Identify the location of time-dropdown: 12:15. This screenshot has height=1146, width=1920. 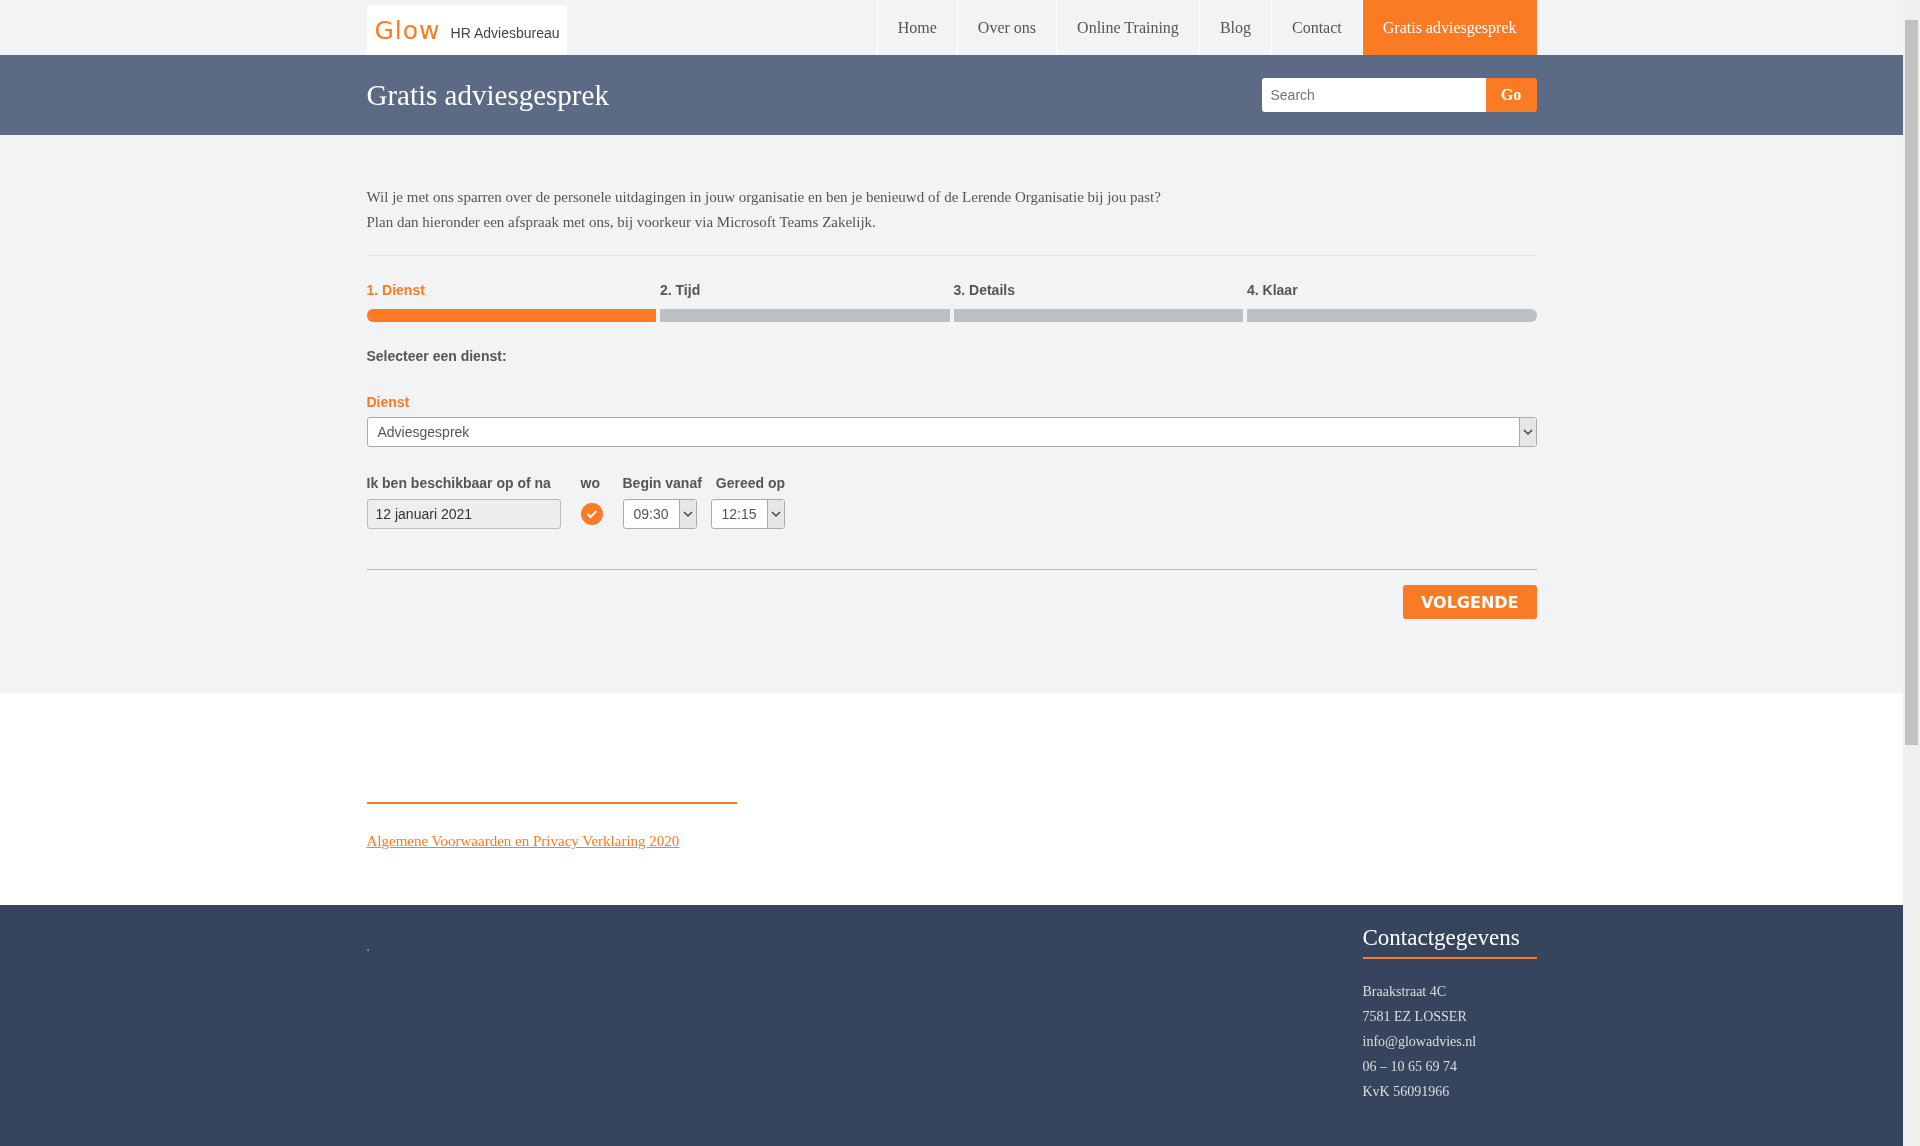
(747, 514).